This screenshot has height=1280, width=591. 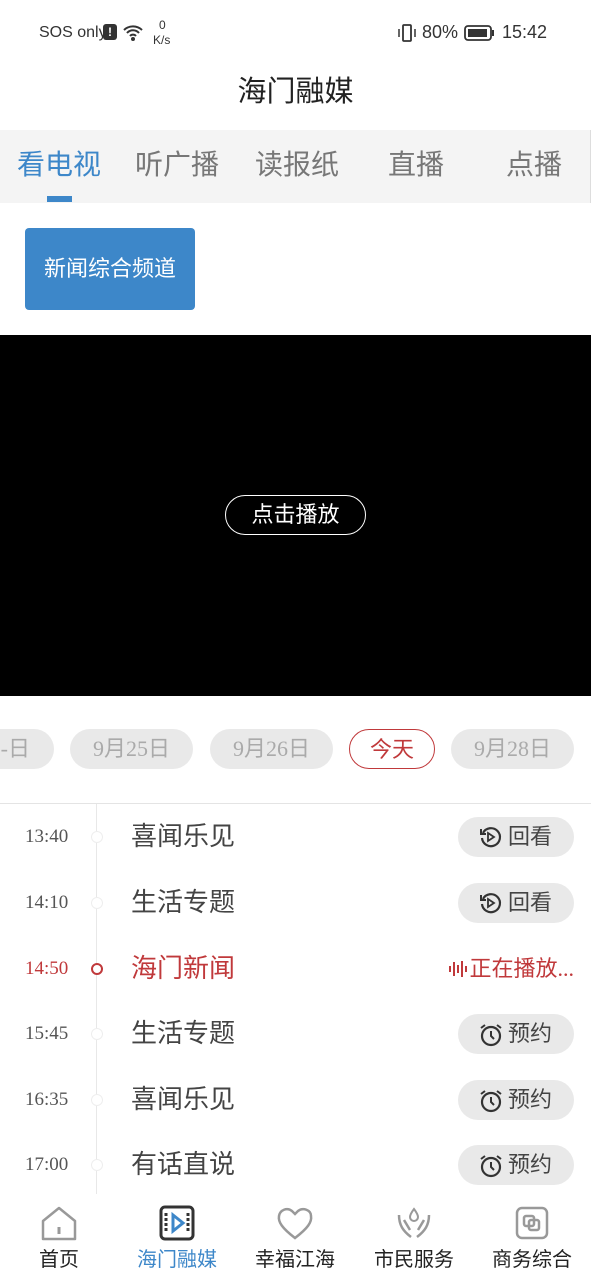 What do you see at coordinates (532, 1223) in the screenshot?
I see `business-icon` at bounding box center [532, 1223].